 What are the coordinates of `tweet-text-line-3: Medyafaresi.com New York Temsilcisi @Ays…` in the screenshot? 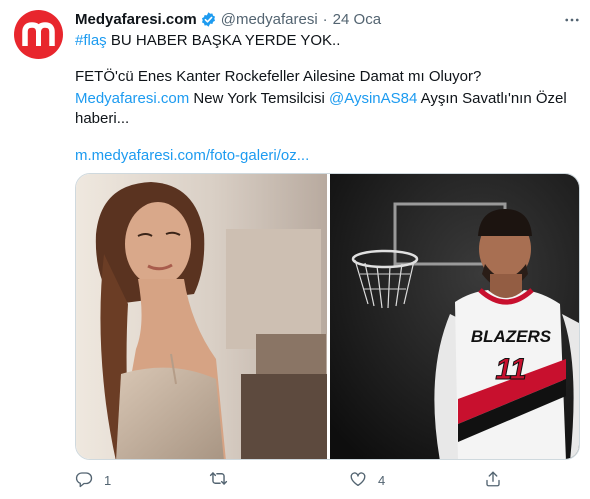 It's located at (322, 99).